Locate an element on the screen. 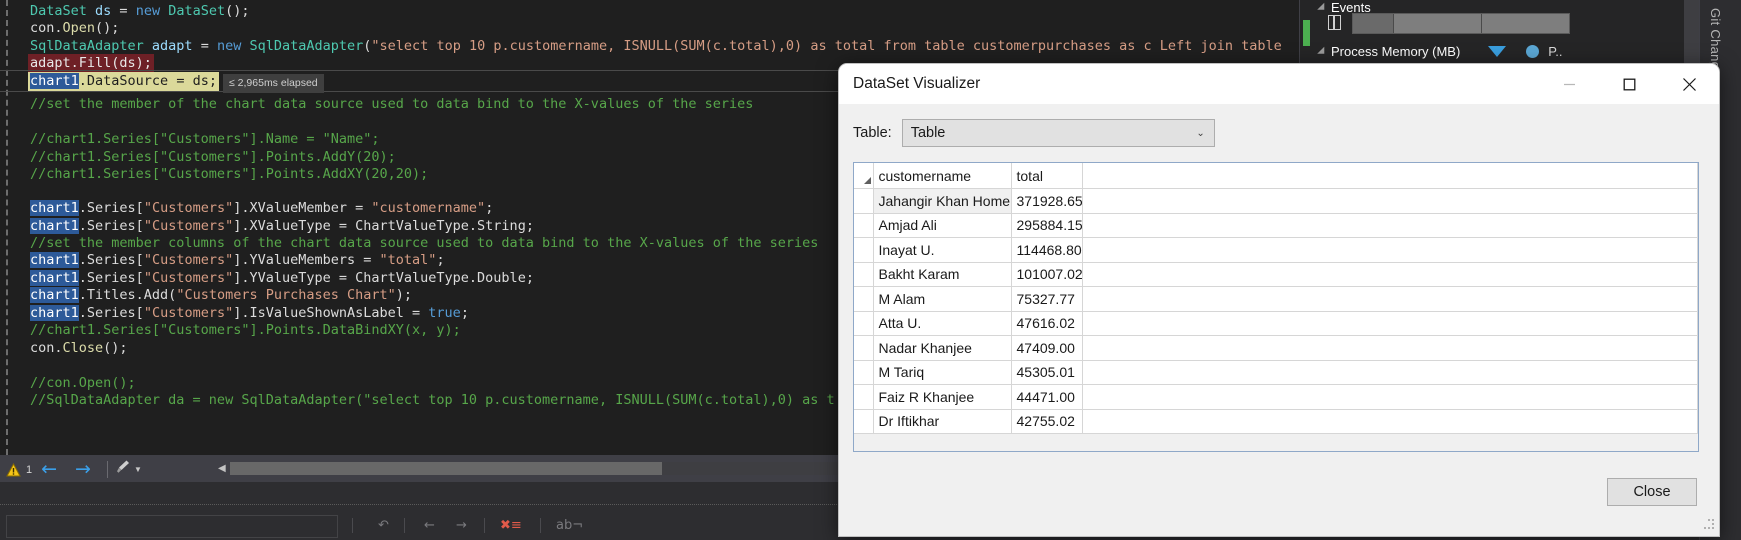  cell-total: 75327.77 is located at coordinates (1047, 299).